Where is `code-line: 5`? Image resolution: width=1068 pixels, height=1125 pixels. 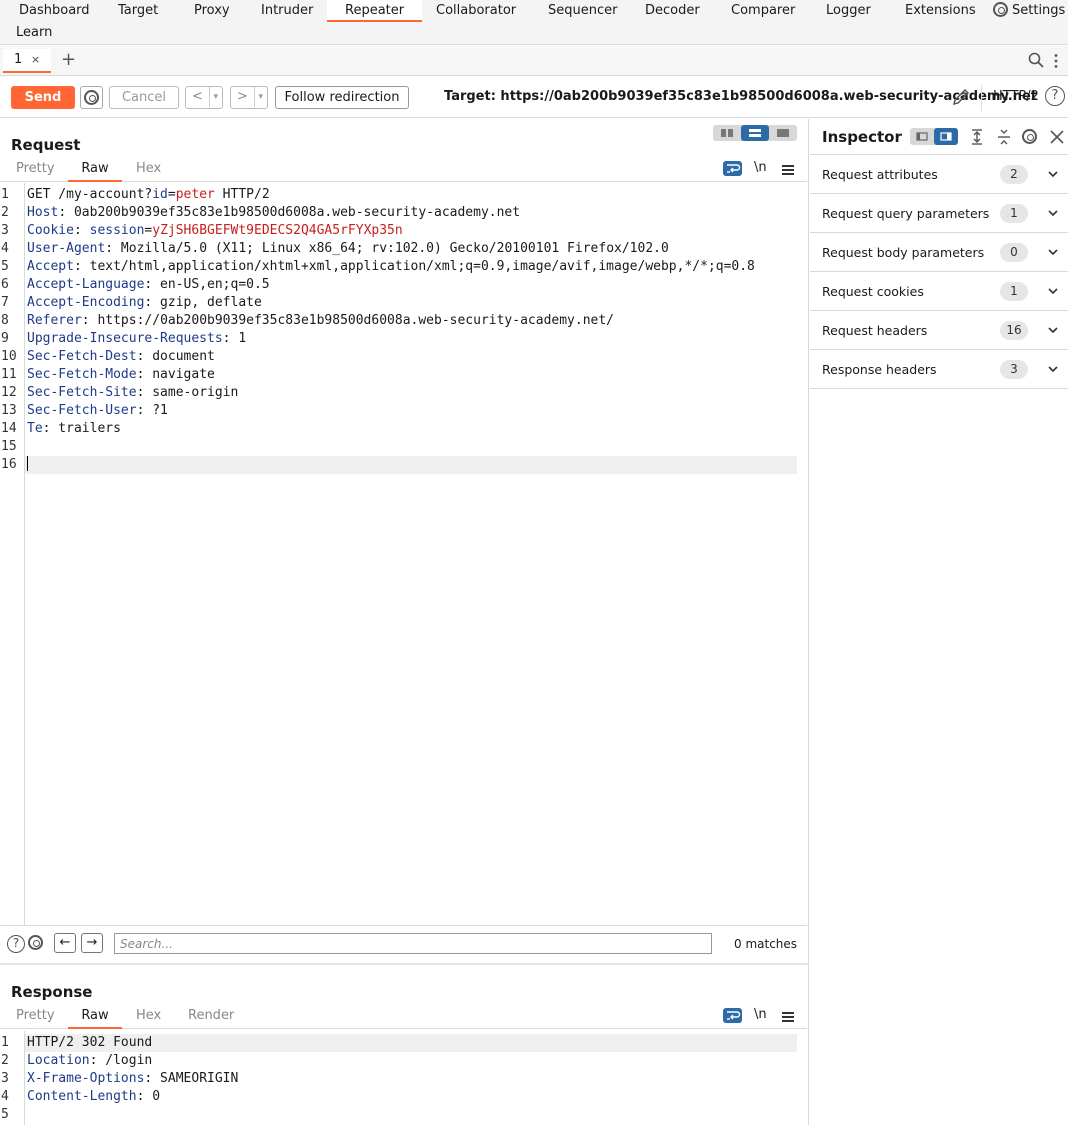
code-line: 5 is located at coordinates (398, 1115).